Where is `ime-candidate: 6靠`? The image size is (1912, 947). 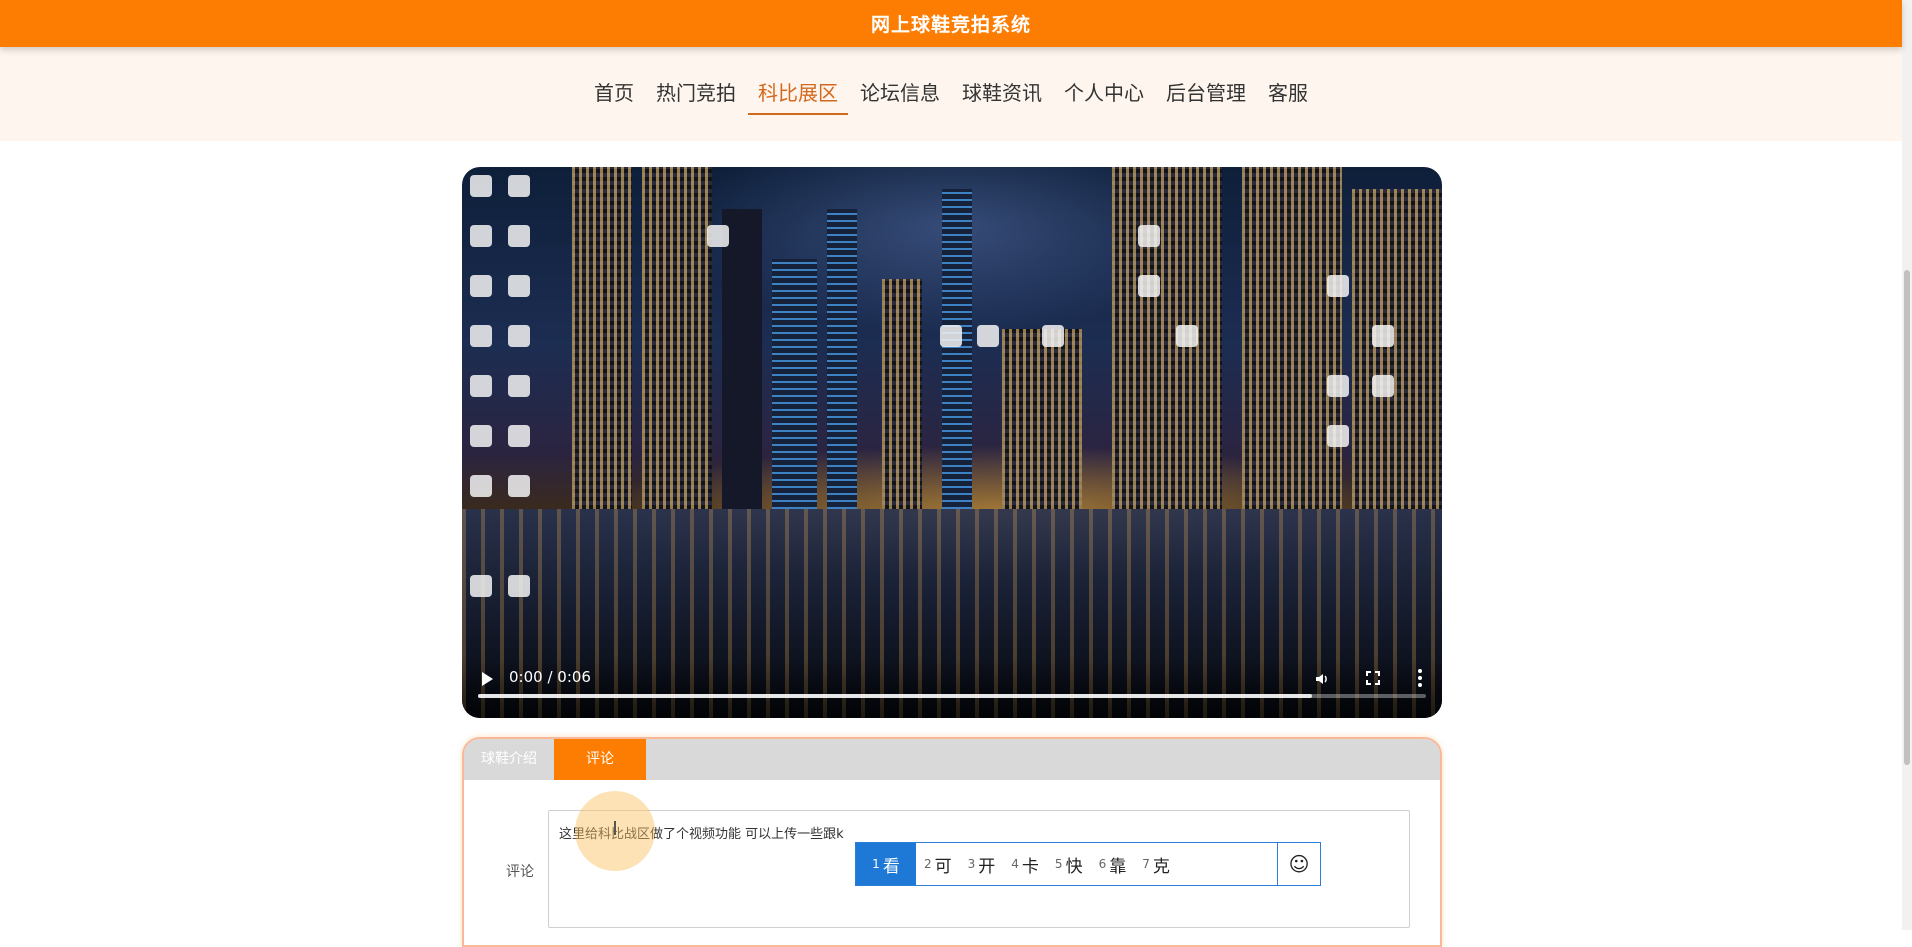 ime-candidate: 6靠 is located at coordinates (1113, 864).